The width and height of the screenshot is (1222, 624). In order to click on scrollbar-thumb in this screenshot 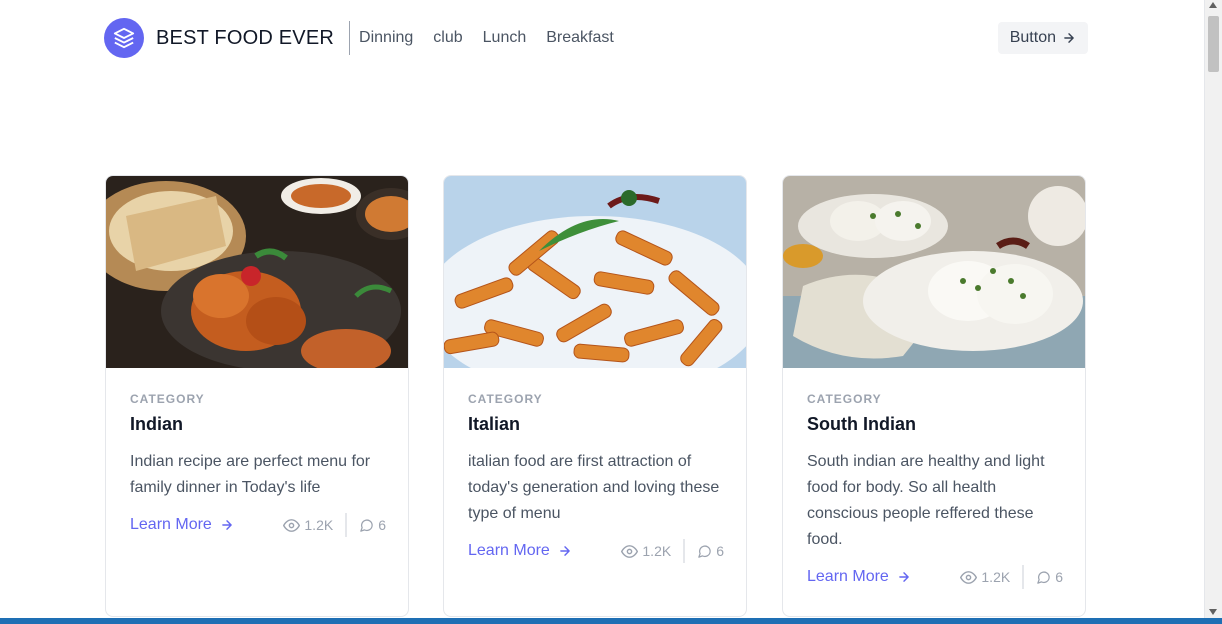, I will do `click(1213, 44)`.